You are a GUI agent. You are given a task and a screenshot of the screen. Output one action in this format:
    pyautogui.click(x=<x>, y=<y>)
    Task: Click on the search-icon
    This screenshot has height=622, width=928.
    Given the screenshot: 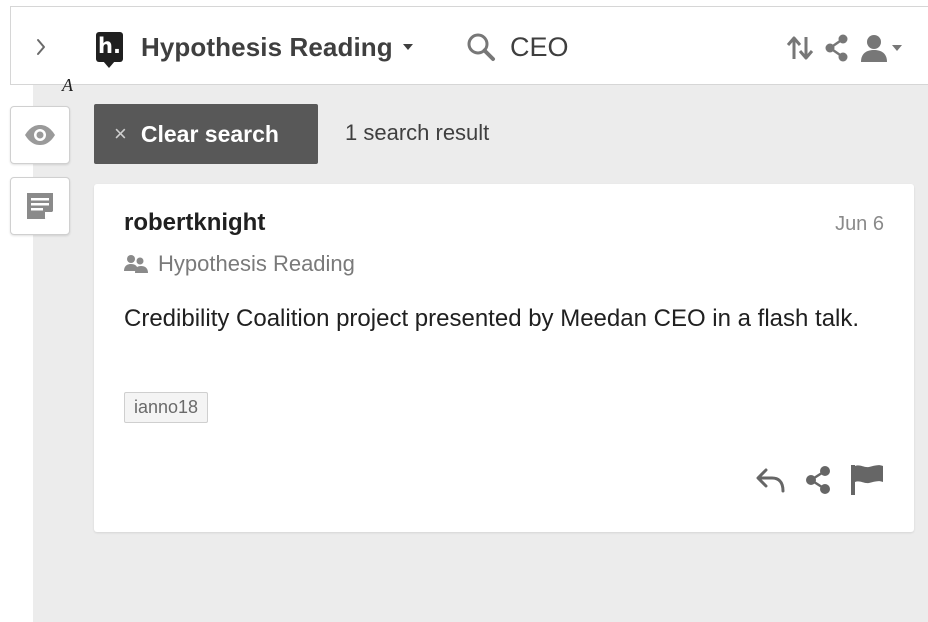 What is the action you would take?
    pyautogui.click(x=481, y=47)
    